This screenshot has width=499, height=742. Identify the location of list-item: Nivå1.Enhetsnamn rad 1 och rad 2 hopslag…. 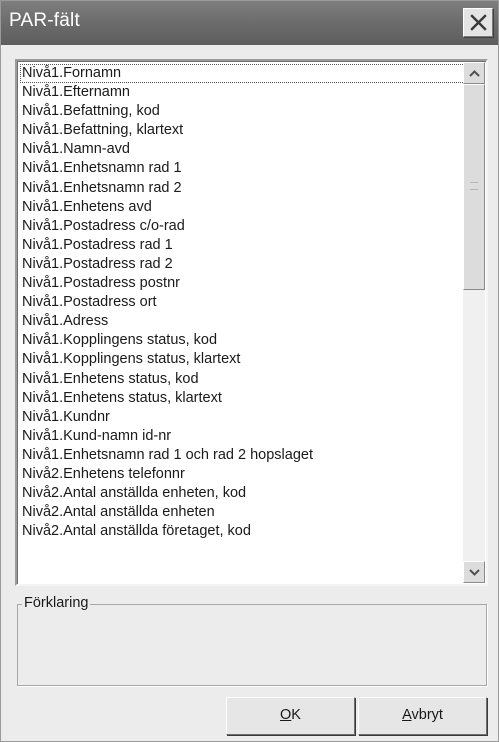
(242, 455).